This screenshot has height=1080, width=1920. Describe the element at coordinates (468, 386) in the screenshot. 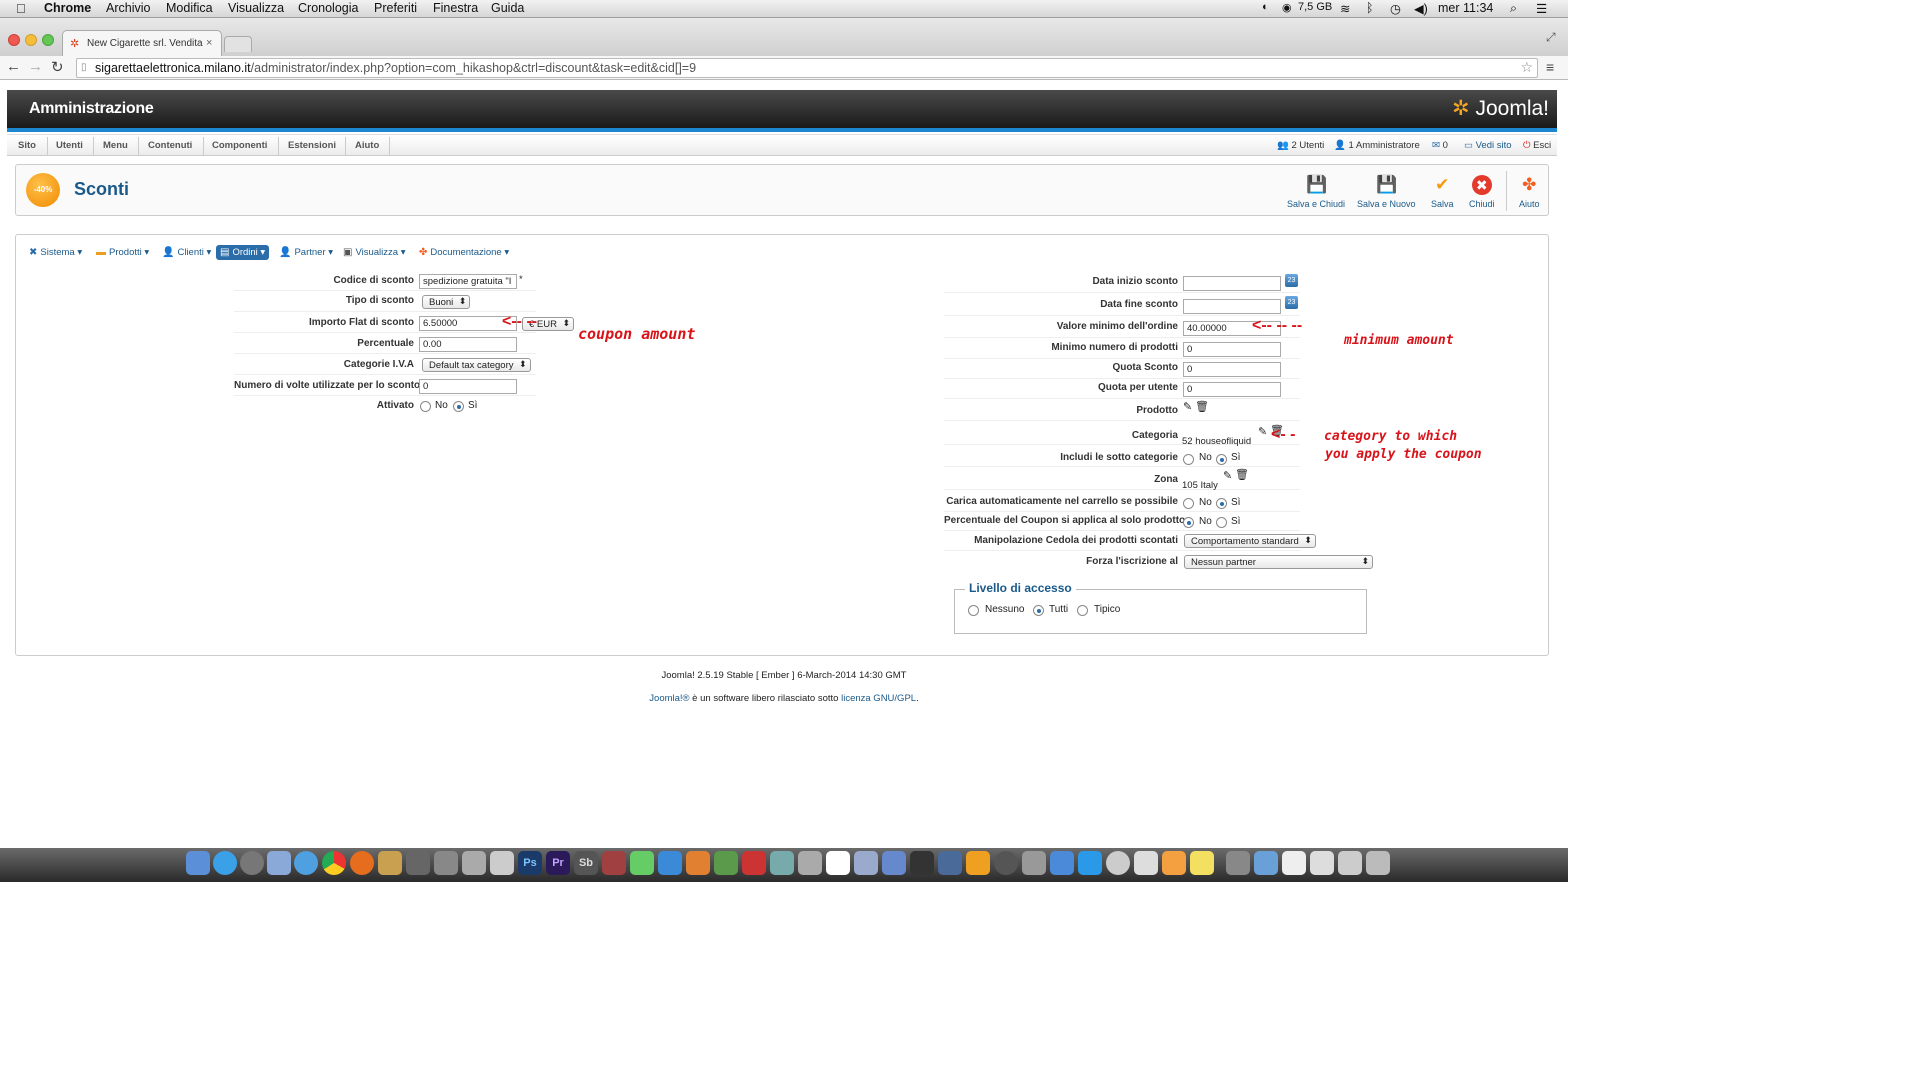

I see `uses-input: 0` at that location.